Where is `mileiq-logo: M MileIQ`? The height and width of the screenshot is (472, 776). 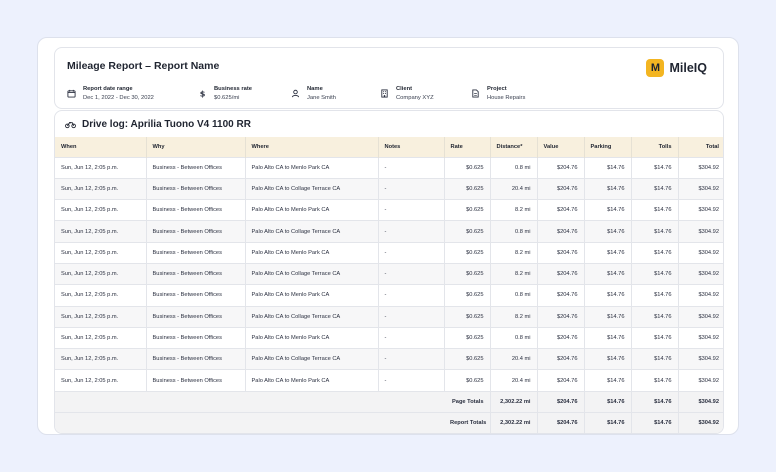 mileiq-logo: M MileIQ is located at coordinates (676, 68).